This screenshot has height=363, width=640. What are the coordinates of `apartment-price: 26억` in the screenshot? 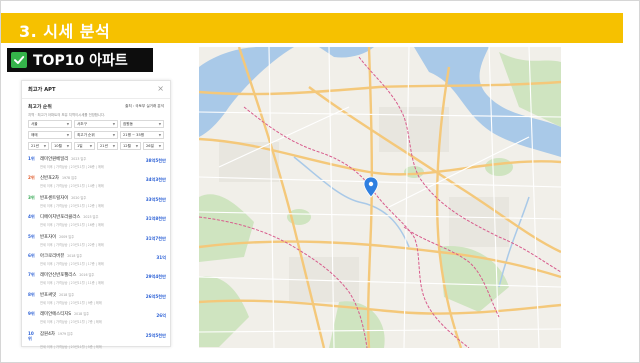 It's located at (161, 316).